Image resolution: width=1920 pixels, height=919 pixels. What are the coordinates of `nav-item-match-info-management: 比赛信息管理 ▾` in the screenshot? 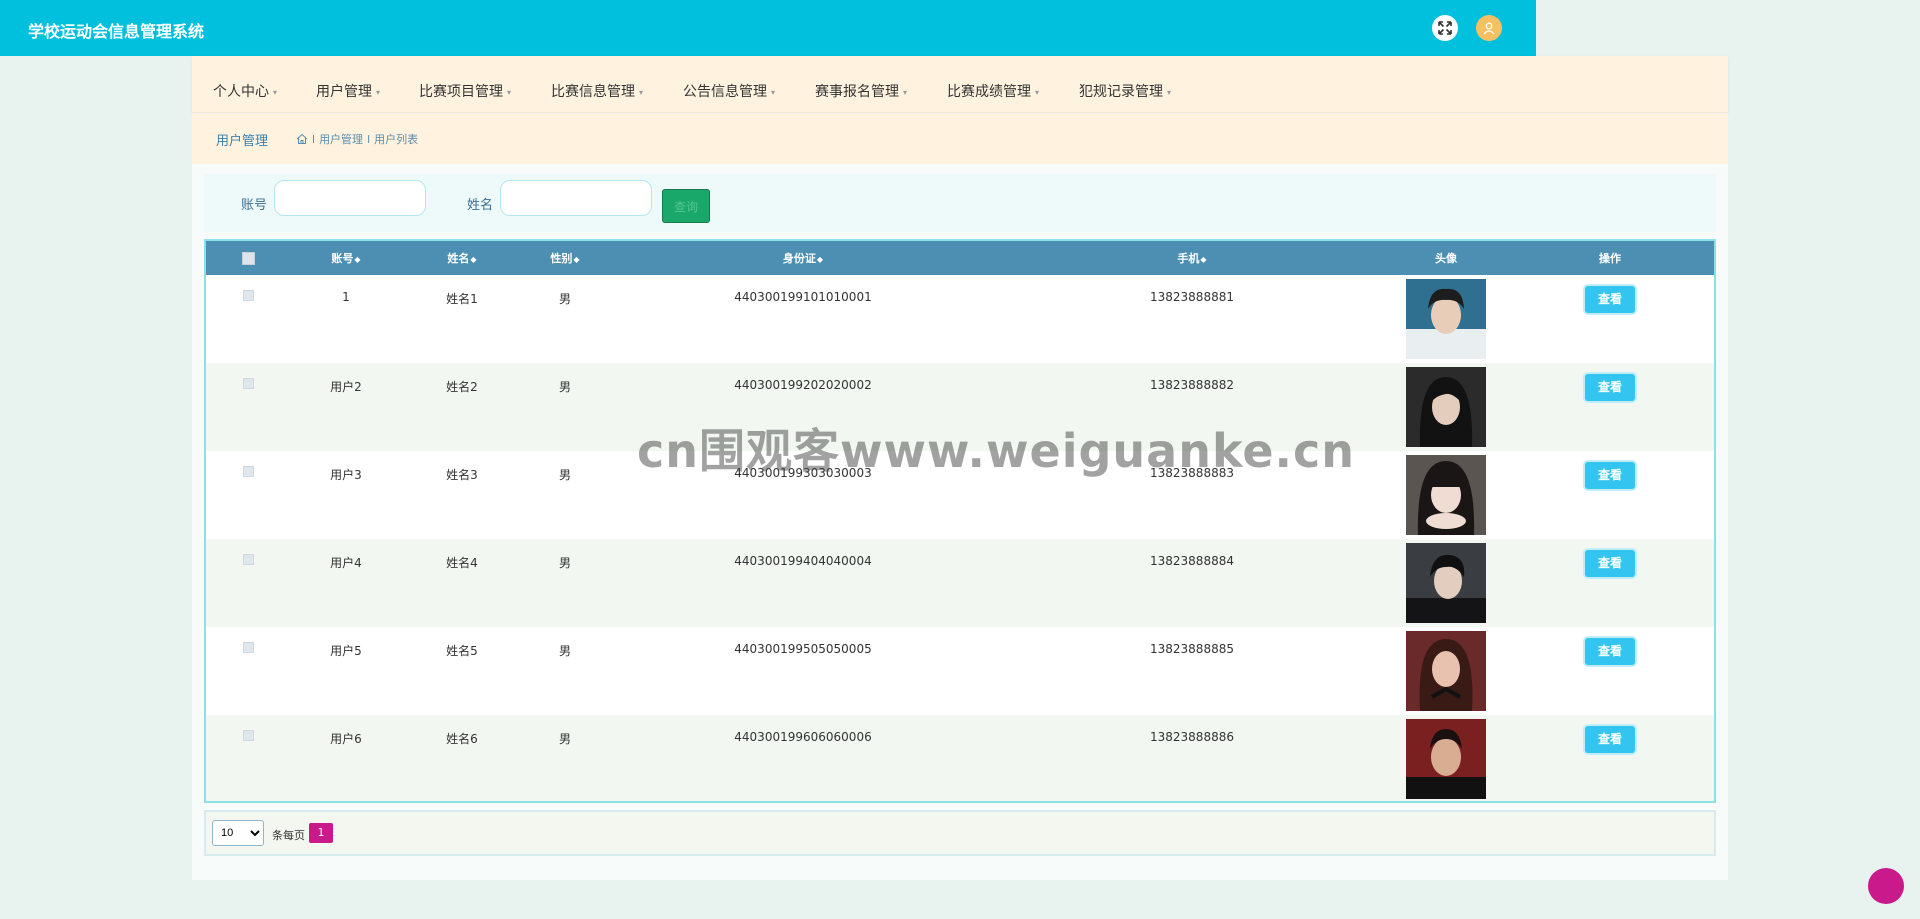 It's located at (597, 91).